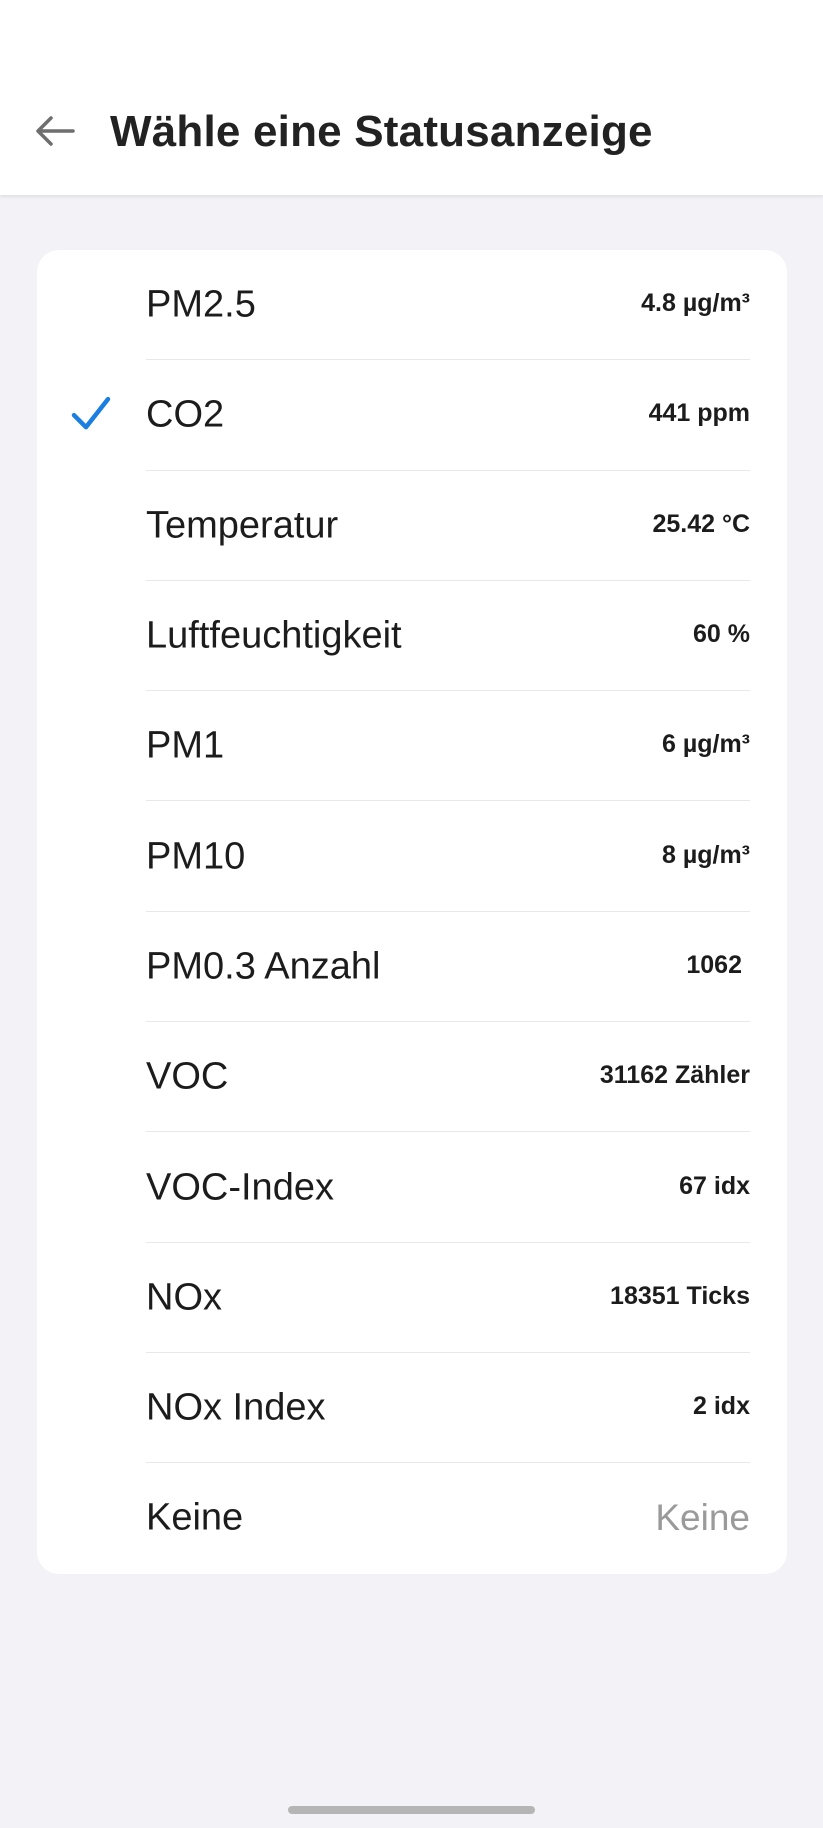 The height and width of the screenshot is (1828, 823). What do you see at coordinates (412, 1077) in the screenshot?
I see `list-item-voc: VOC 31162 Zähler` at bounding box center [412, 1077].